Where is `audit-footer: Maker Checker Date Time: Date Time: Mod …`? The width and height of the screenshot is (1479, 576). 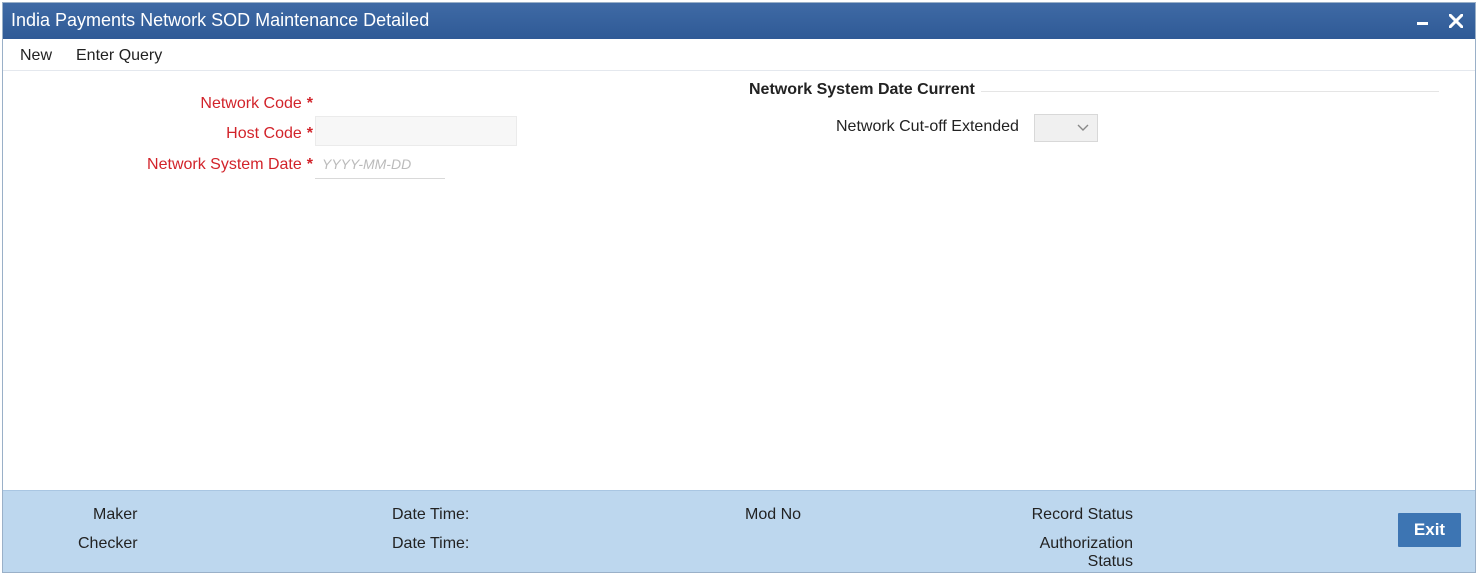 audit-footer: Maker Checker Date Time: Date Time: Mod … is located at coordinates (739, 531).